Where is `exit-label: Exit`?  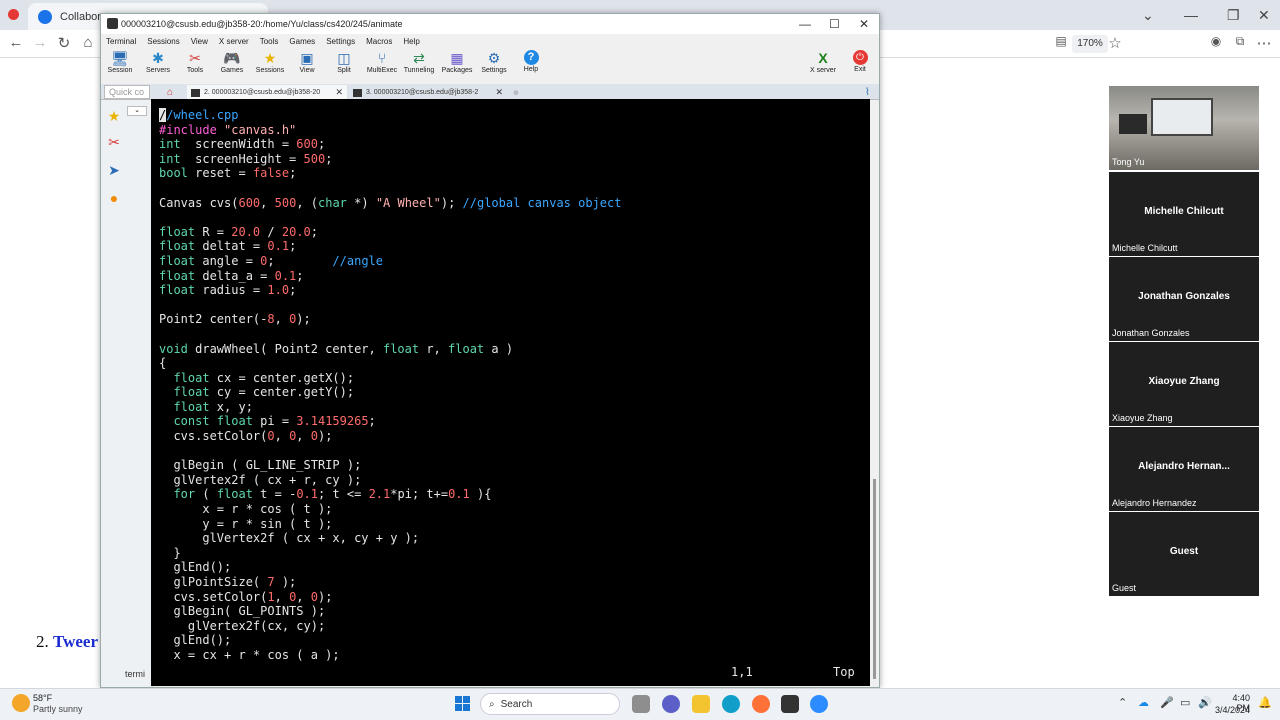
exit-label: Exit is located at coordinates (860, 69).